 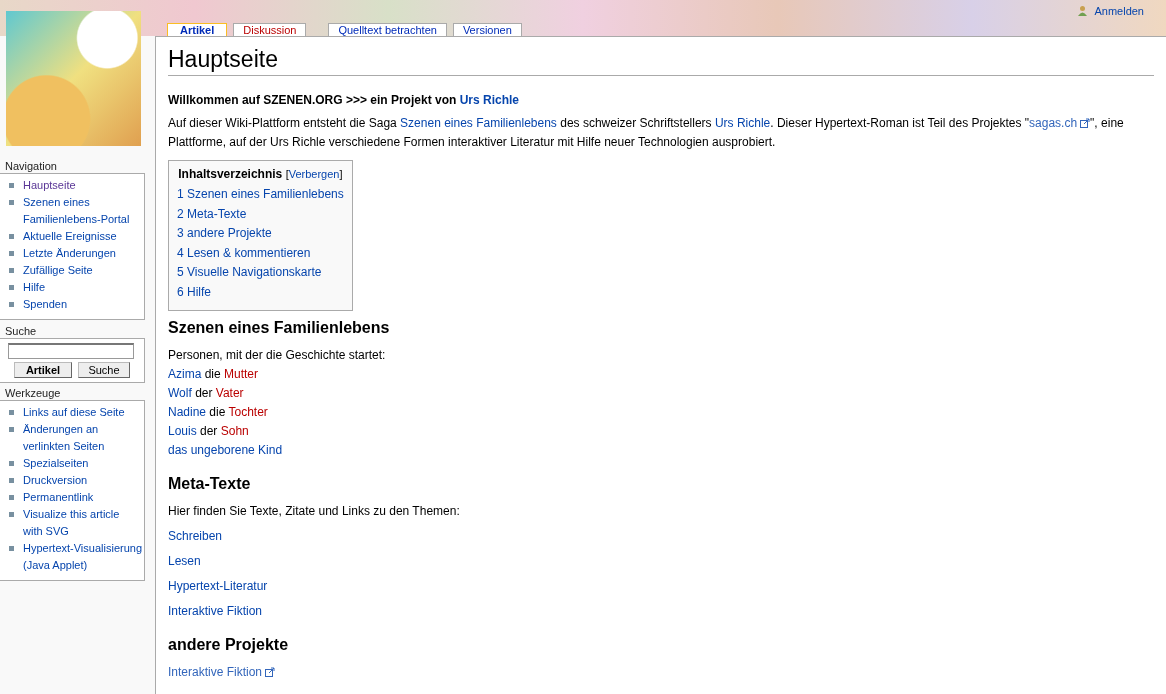 I want to click on sidebar-link: Permanentlink, so click(x=58, y=497).